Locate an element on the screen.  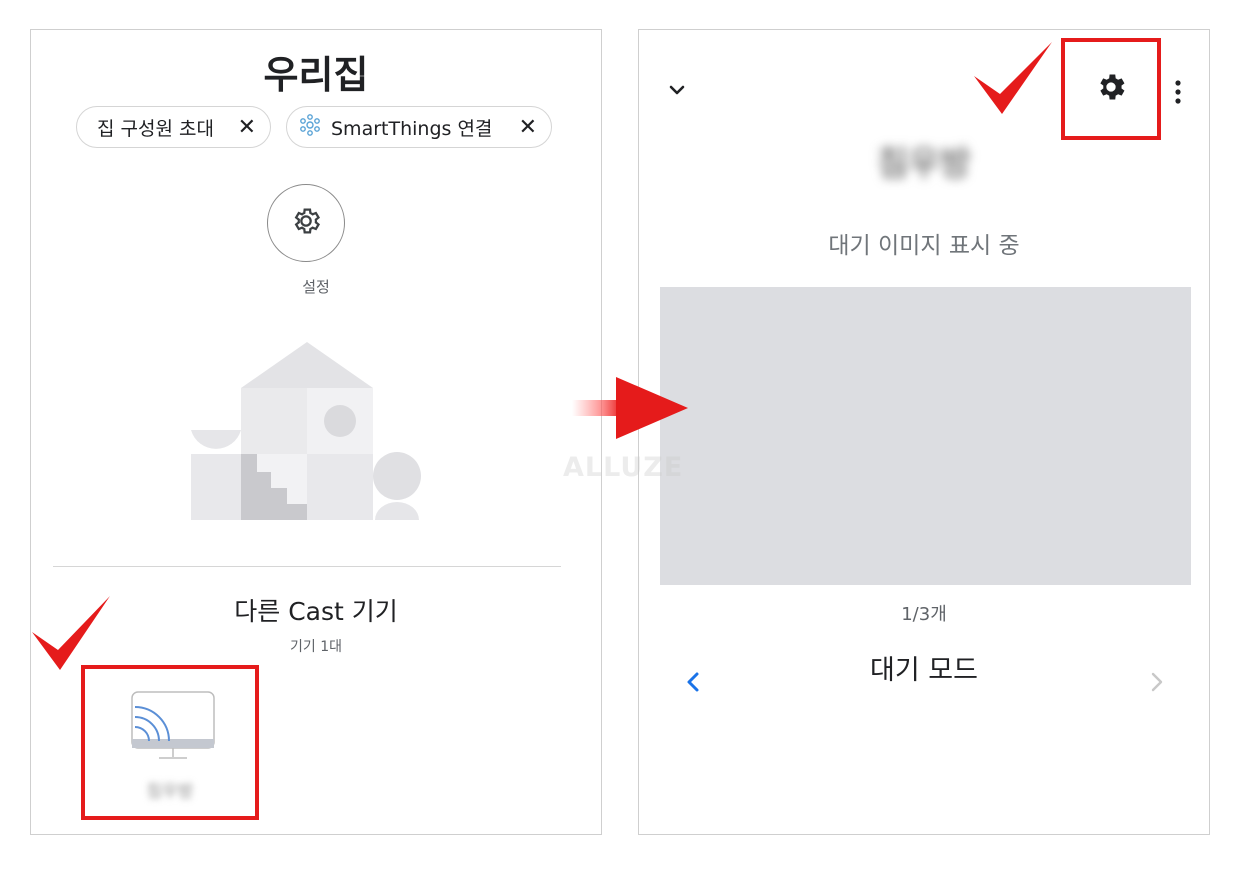
gear-icon is located at coordinates (1111, 89).